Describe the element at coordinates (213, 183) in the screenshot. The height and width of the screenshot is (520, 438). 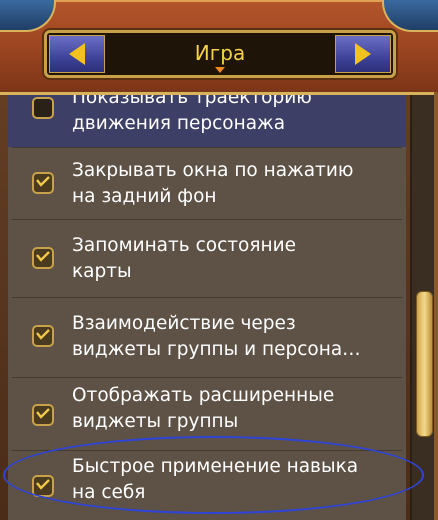
I see `option-label: Закрывать окна по нажатию на задний фон` at that location.